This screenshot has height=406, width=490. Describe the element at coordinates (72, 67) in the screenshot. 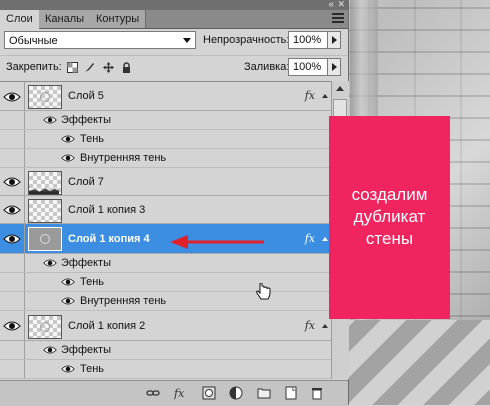

I see `lock-transparency-icon` at that location.